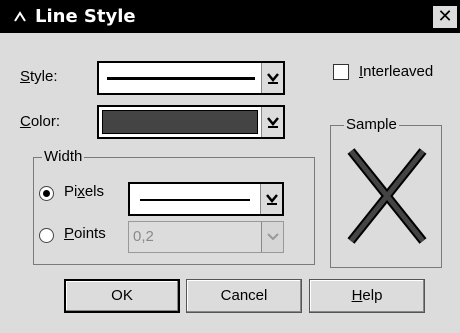 This screenshot has height=333, width=460. I want to click on close-icon: ✕, so click(445, 16).